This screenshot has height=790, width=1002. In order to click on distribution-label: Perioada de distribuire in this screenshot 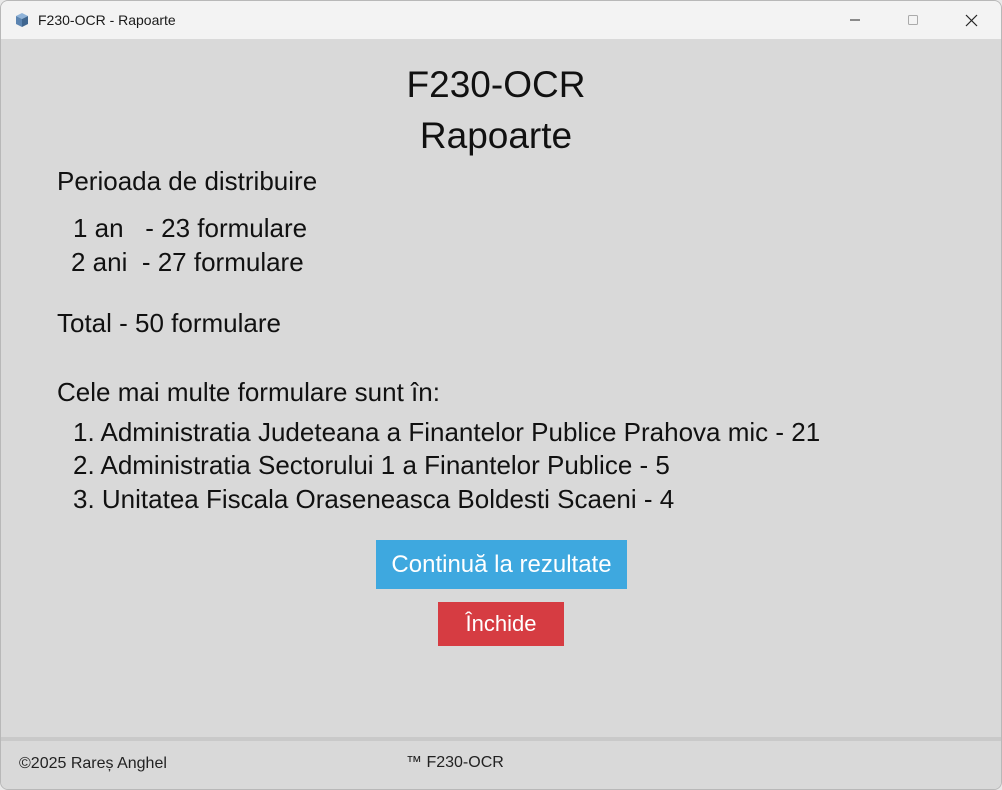, I will do `click(187, 181)`.